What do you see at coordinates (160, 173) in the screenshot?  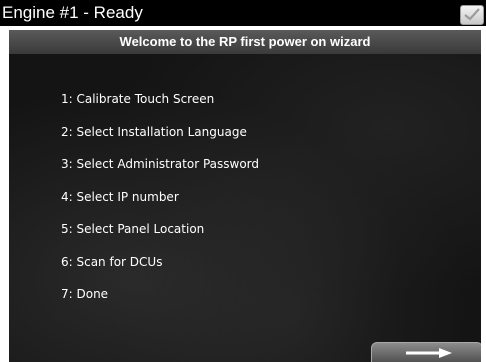 I see `step-select-administrator-password: 3: Select Administrator Password` at bounding box center [160, 173].